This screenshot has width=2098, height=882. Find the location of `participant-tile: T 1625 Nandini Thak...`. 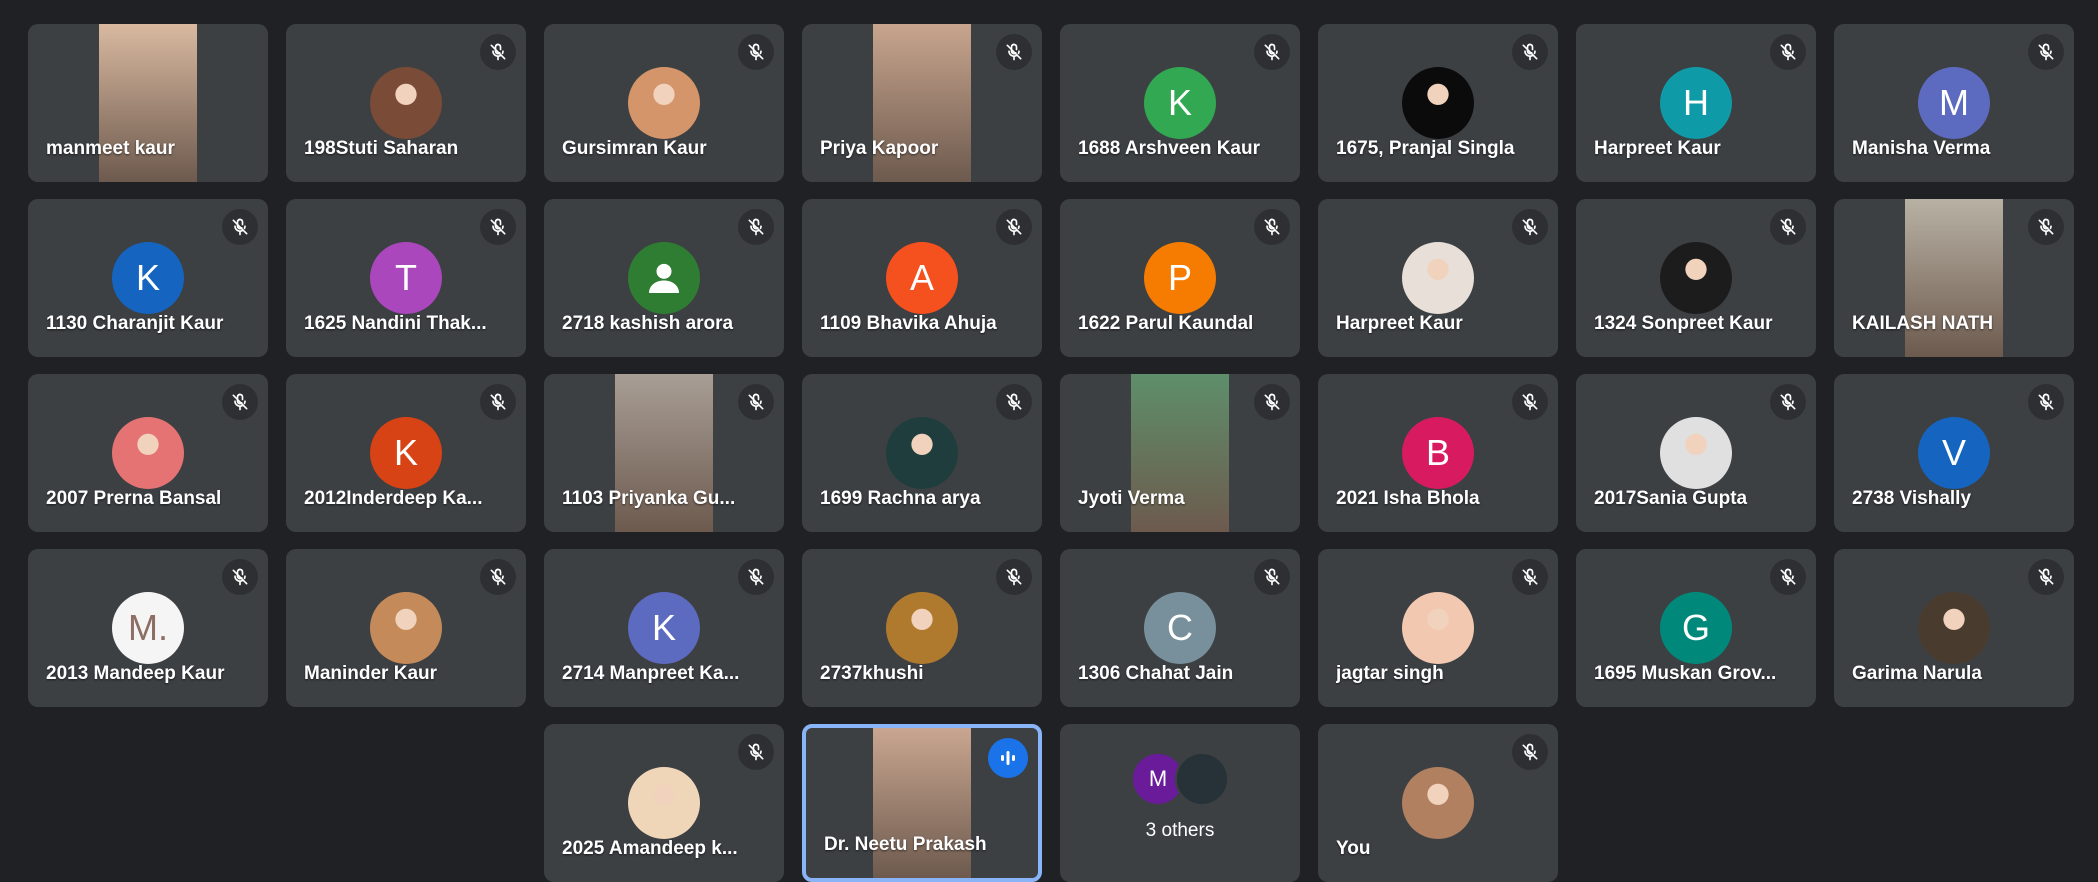

participant-tile: T 1625 Nandini Thak... is located at coordinates (406, 278).